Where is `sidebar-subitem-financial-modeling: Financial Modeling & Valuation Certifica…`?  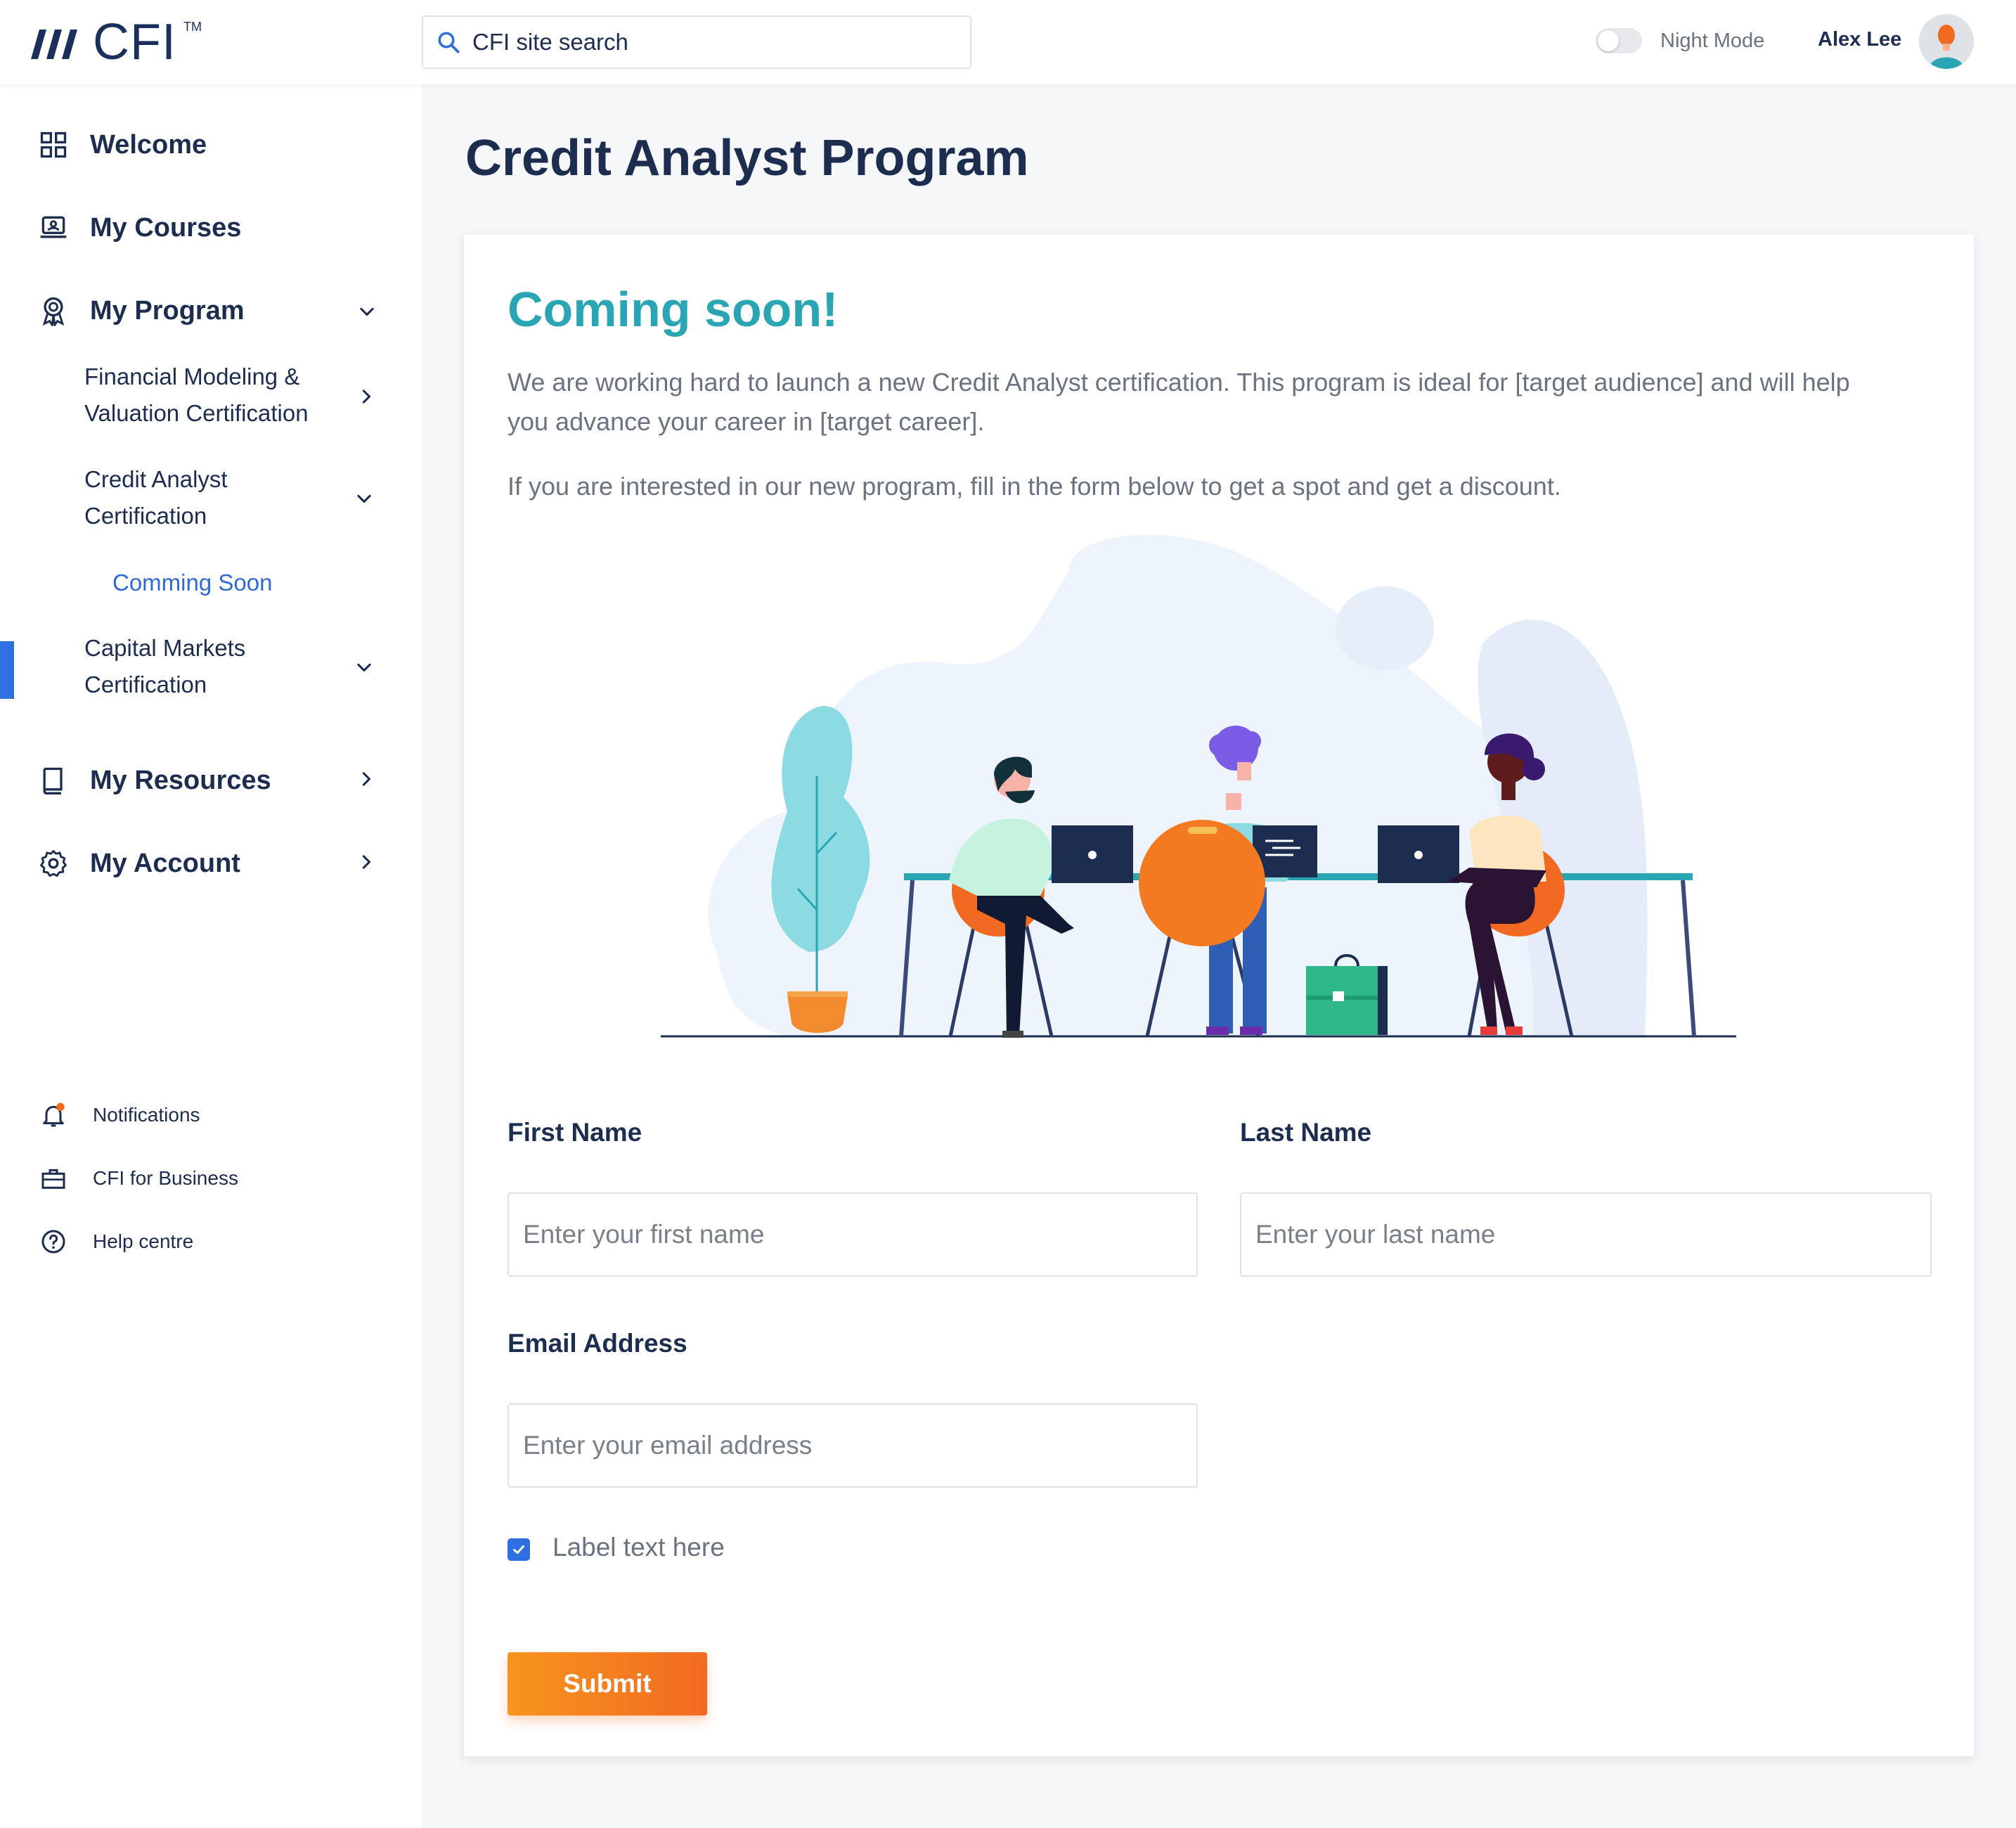
sidebar-subitem-financial-modeling: Financial Modeling & Valuation Certifica… is located at coordinates (217, 395).